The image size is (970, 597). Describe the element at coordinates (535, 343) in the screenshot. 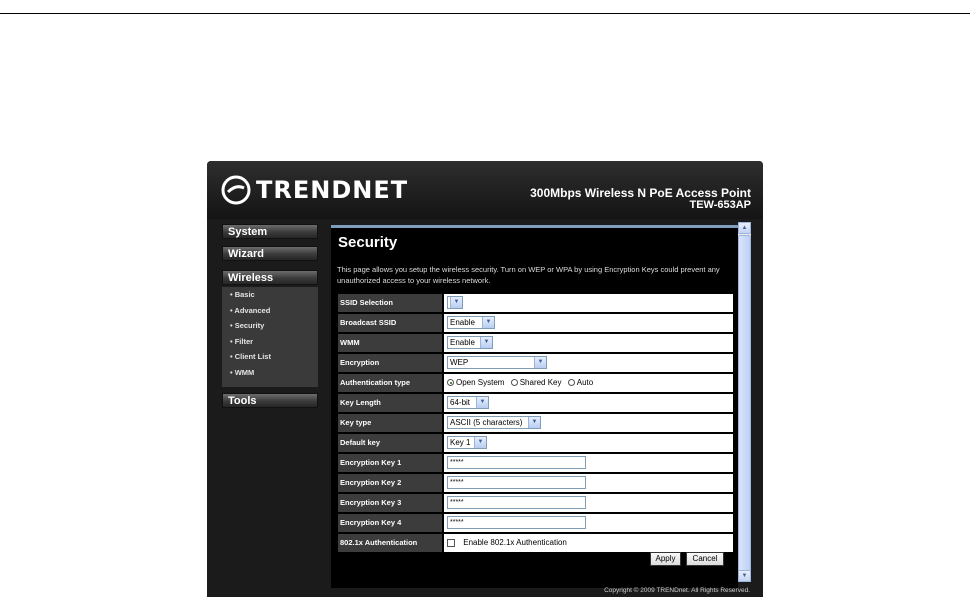

I see `wmm-row: WMM Enable ▼` at that location.